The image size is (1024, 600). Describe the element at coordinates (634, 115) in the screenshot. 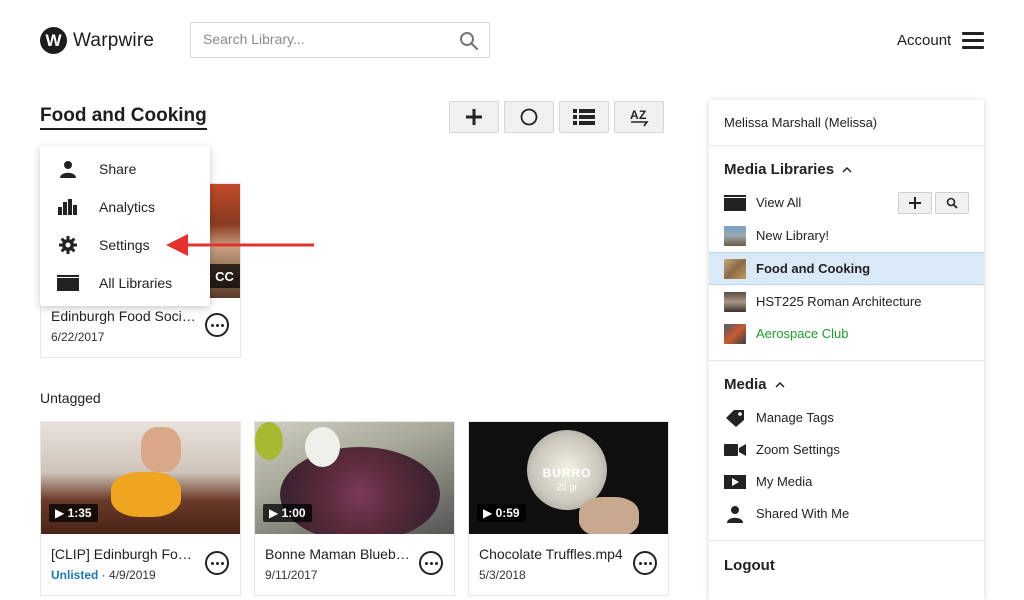

I see `svg-text: A` at that location.